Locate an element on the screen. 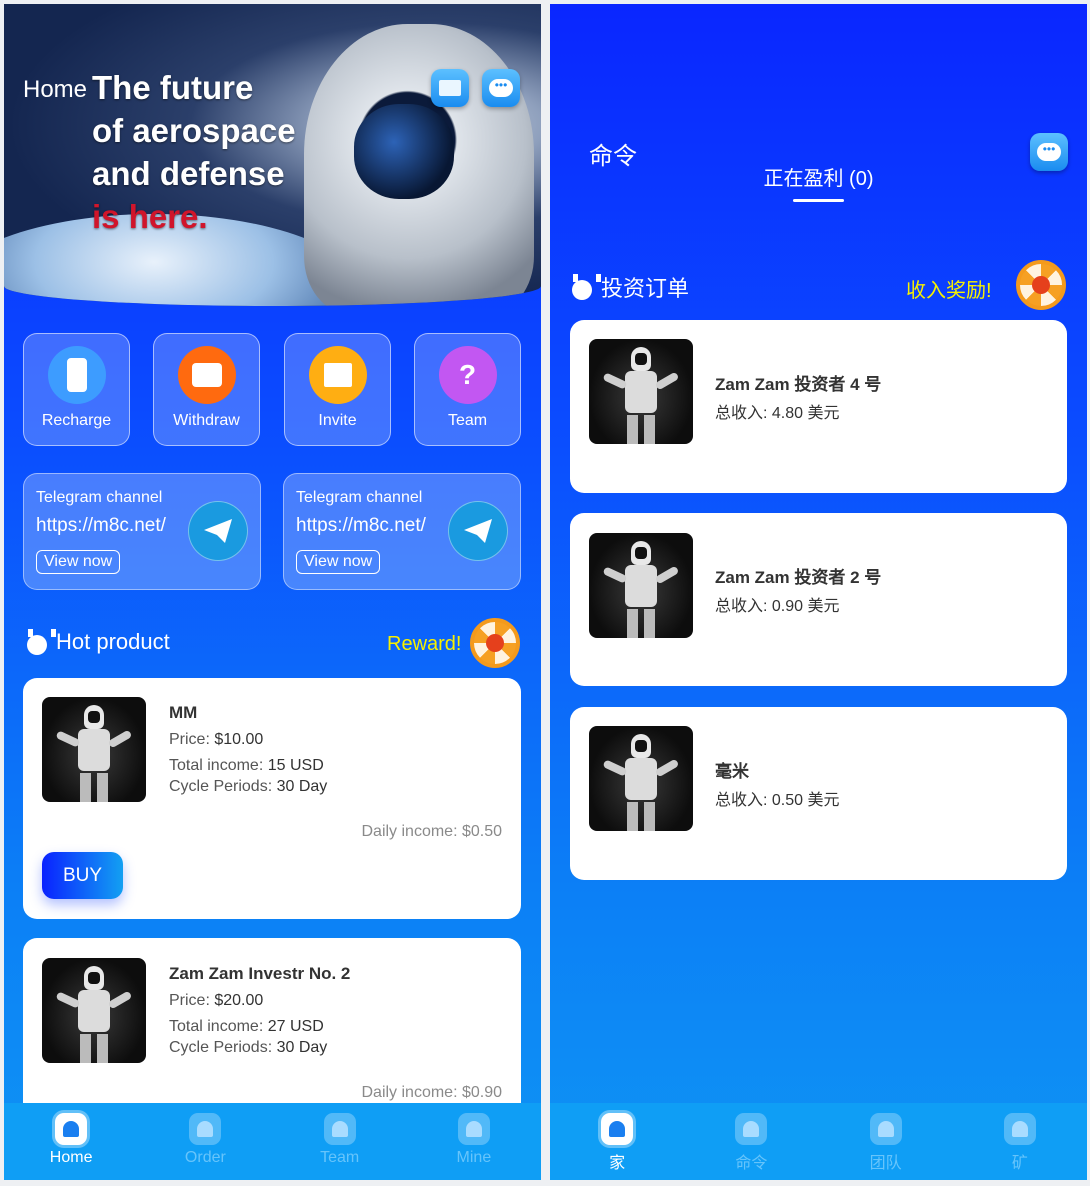 Image resolution: width=1090 pixels, height=1186 pixels. nav-order: 命令 is located at coordinates (751, 1141).